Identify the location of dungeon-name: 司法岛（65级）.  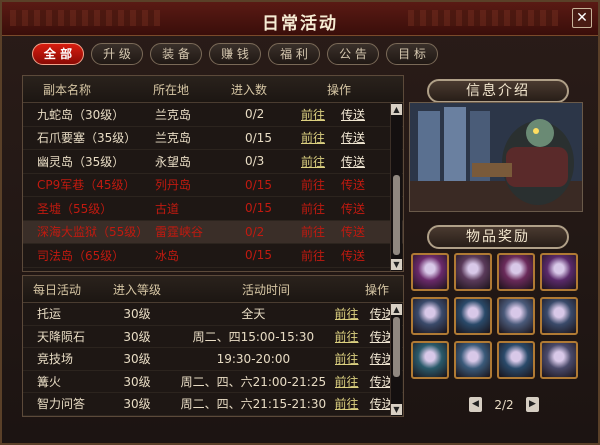
(81, 255).